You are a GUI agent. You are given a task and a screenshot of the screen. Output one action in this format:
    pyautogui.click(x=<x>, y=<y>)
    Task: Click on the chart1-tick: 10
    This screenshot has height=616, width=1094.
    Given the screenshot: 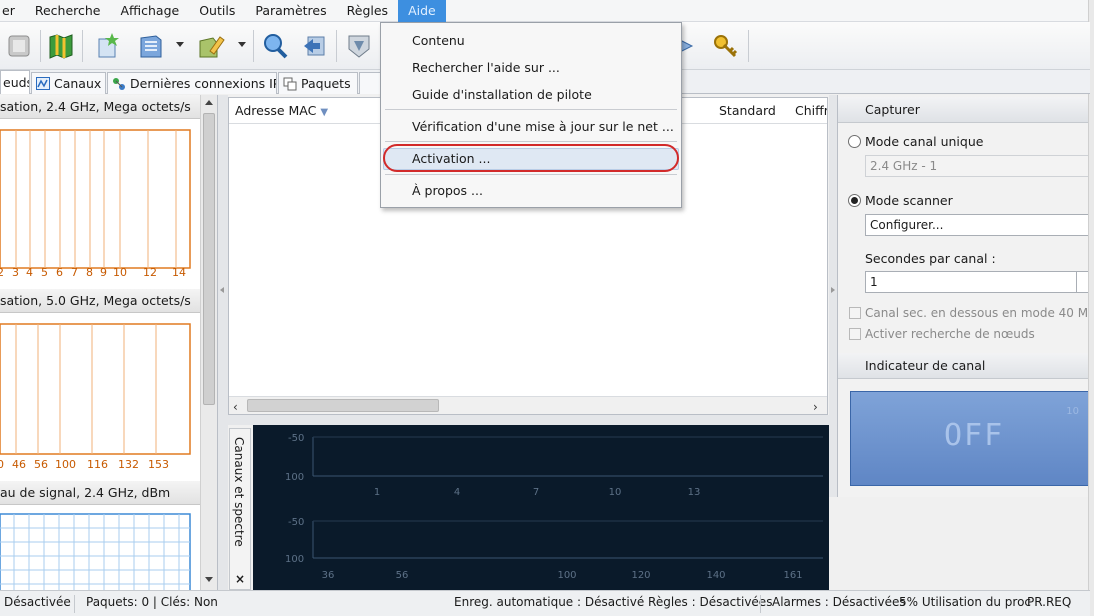 What is the action you would take?
    pyautogui.click(x=120, y=272)
    